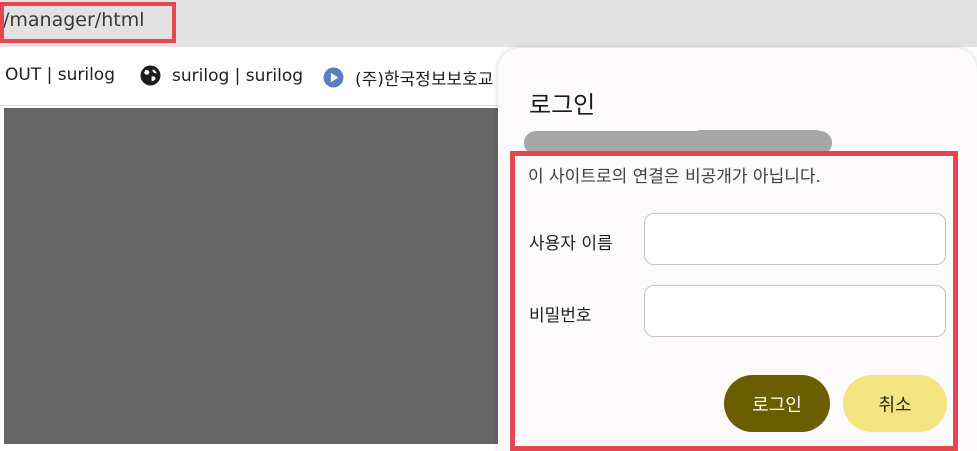 The image size is (977, 451). I want to click on bookmark-out-surilog: OUT | surilog, so click(60, 75).